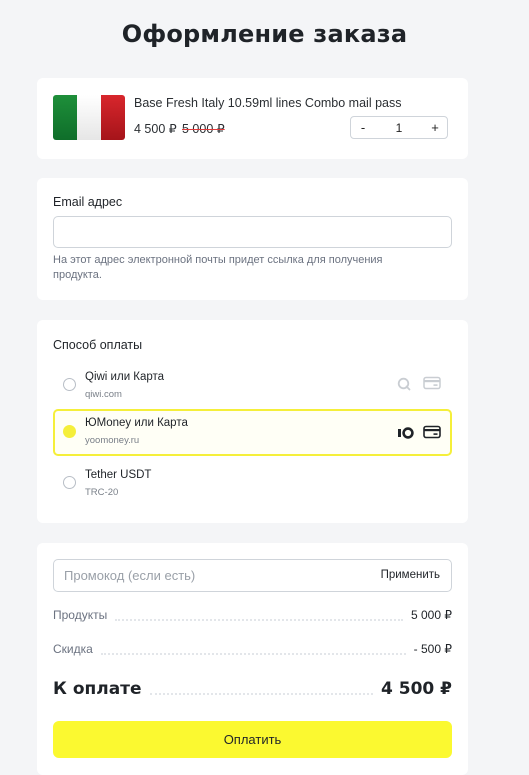 Image resolution: width=529 pixels, height=775 pixels. Describe the element at coordinates (203, 129) in the screenshot. I see `product-old-price: 5 000 ₽` at that location.